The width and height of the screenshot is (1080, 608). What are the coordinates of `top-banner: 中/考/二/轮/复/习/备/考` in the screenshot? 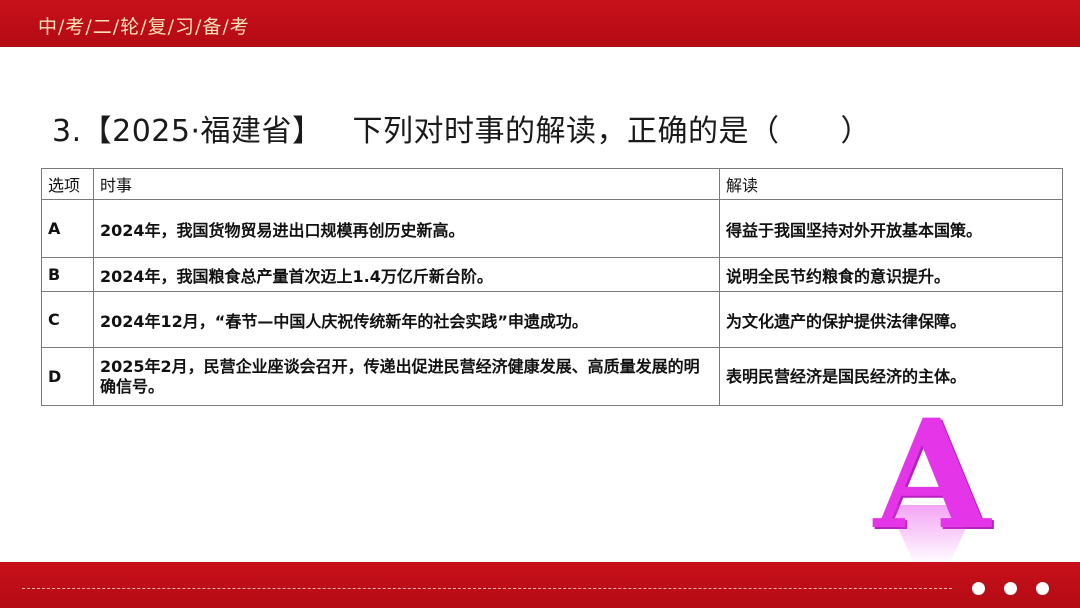 It's located at (540, 23).